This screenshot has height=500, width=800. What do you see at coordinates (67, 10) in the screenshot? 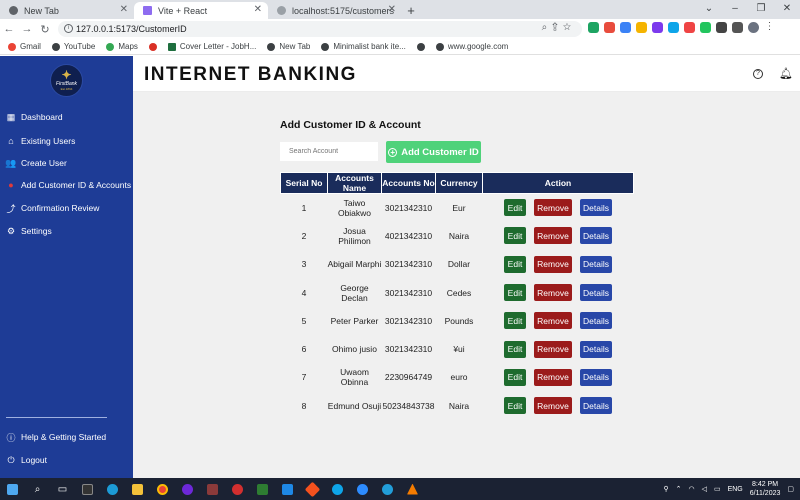
I see `browser-tab: New Tab ✕` at bounding box center [67, 10].